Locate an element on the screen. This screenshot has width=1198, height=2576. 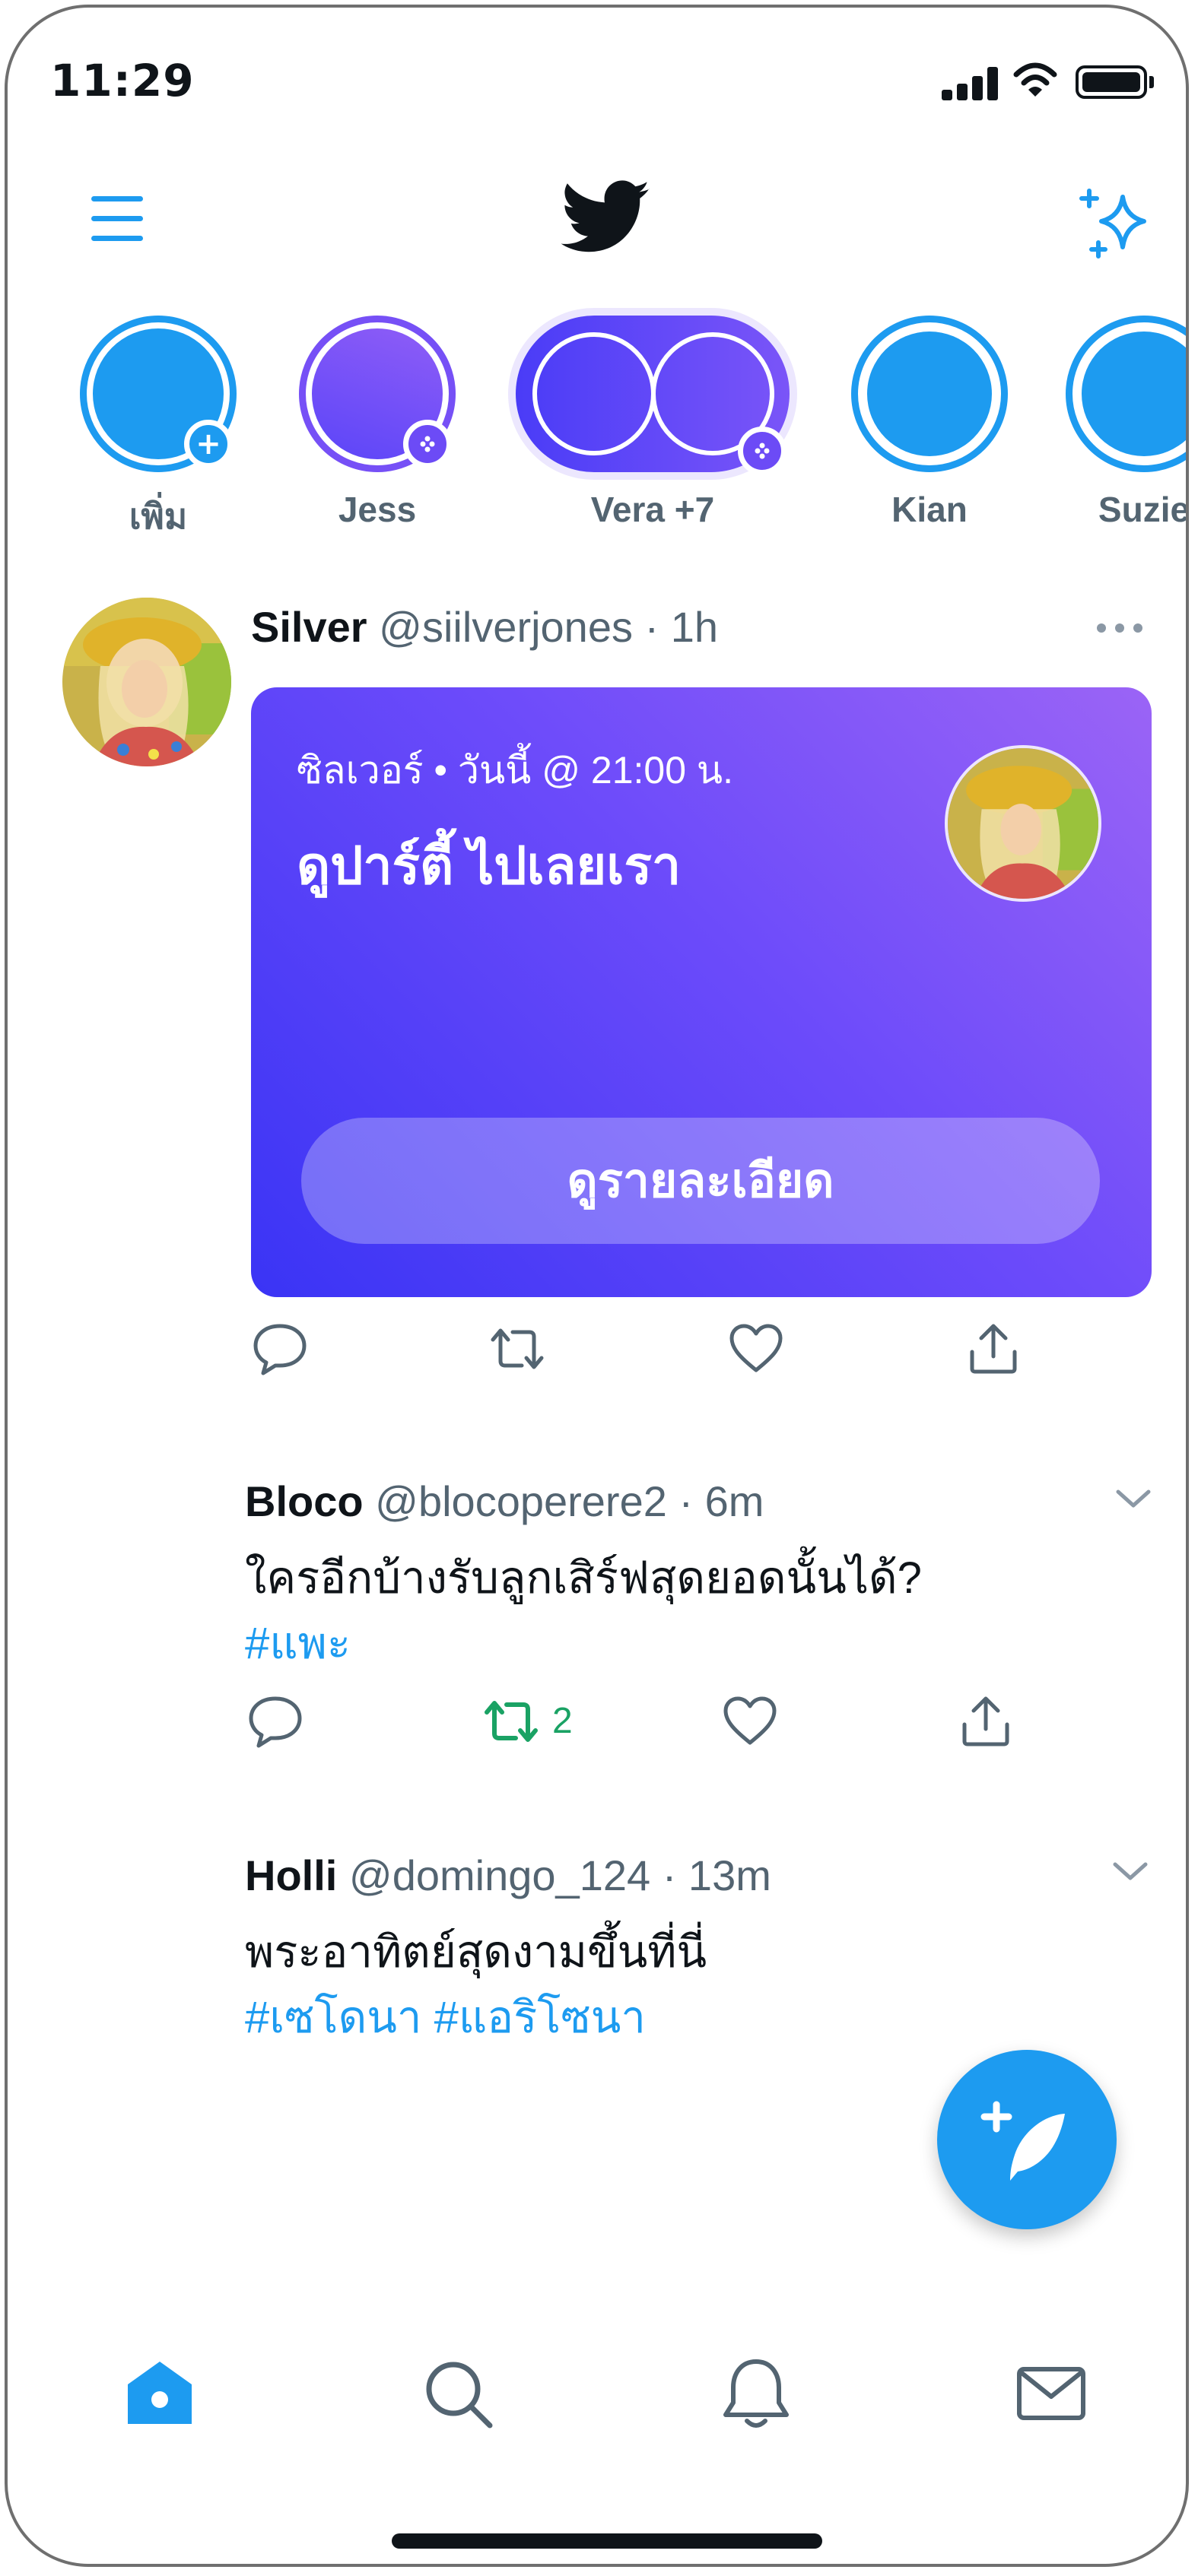
handle: @domingo_124 is located at coordinates (499, 1875).